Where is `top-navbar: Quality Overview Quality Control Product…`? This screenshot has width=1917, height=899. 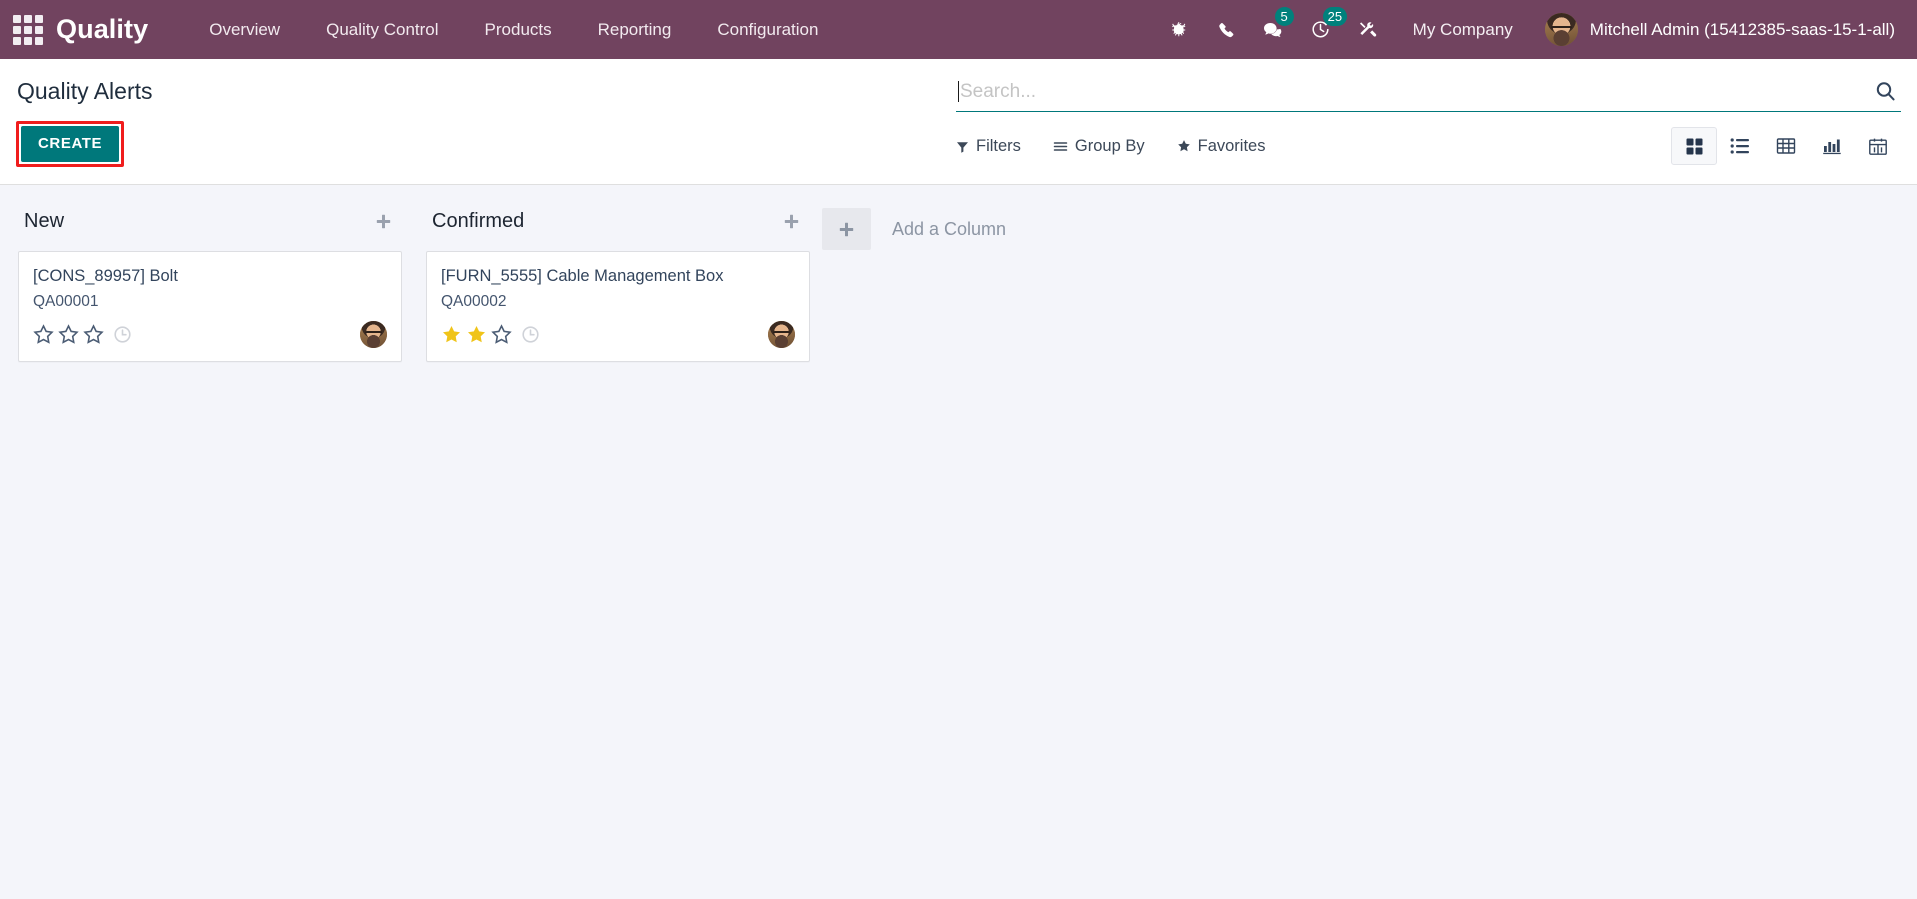
top-navbar: Quality Overview Quality Control Product… is located at coordinates (958, 29).